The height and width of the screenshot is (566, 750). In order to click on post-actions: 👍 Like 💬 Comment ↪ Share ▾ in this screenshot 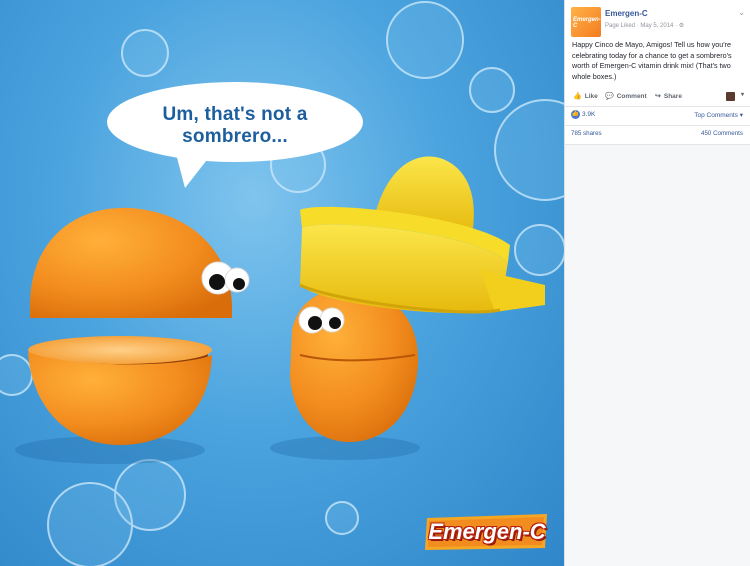, I will do `click(659, 97)`.